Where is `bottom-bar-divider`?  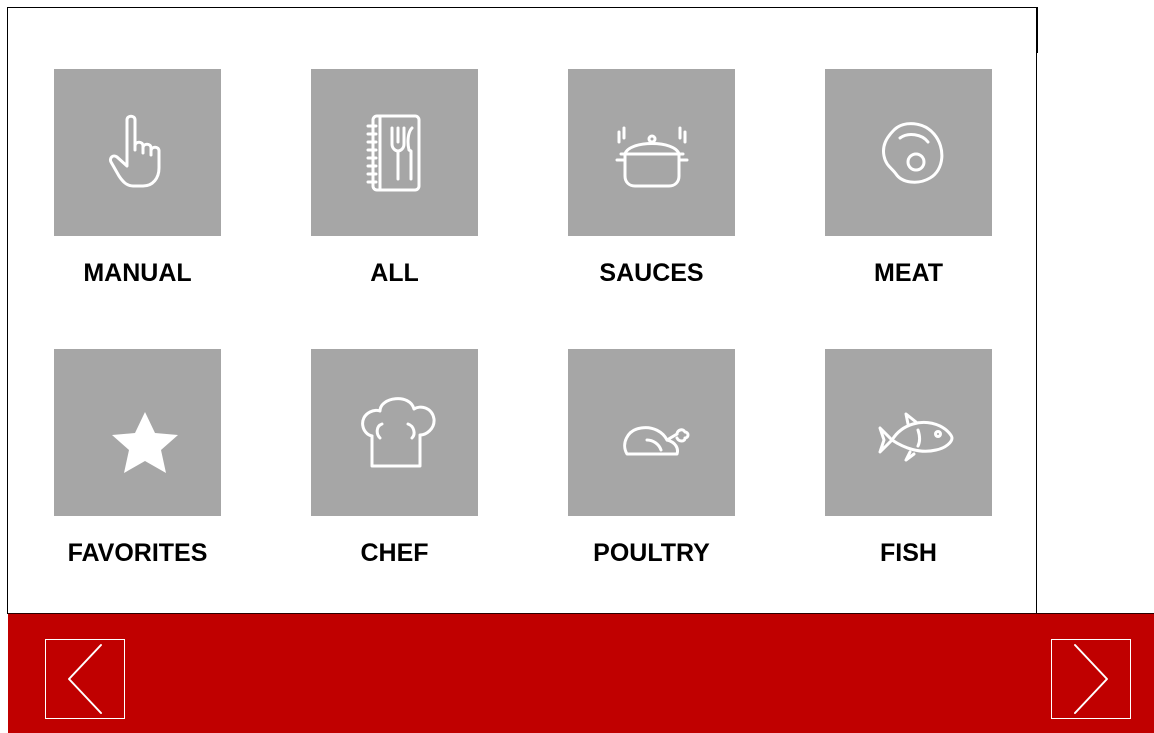
bottom-bar-divider is located at coordinates (581, 613).